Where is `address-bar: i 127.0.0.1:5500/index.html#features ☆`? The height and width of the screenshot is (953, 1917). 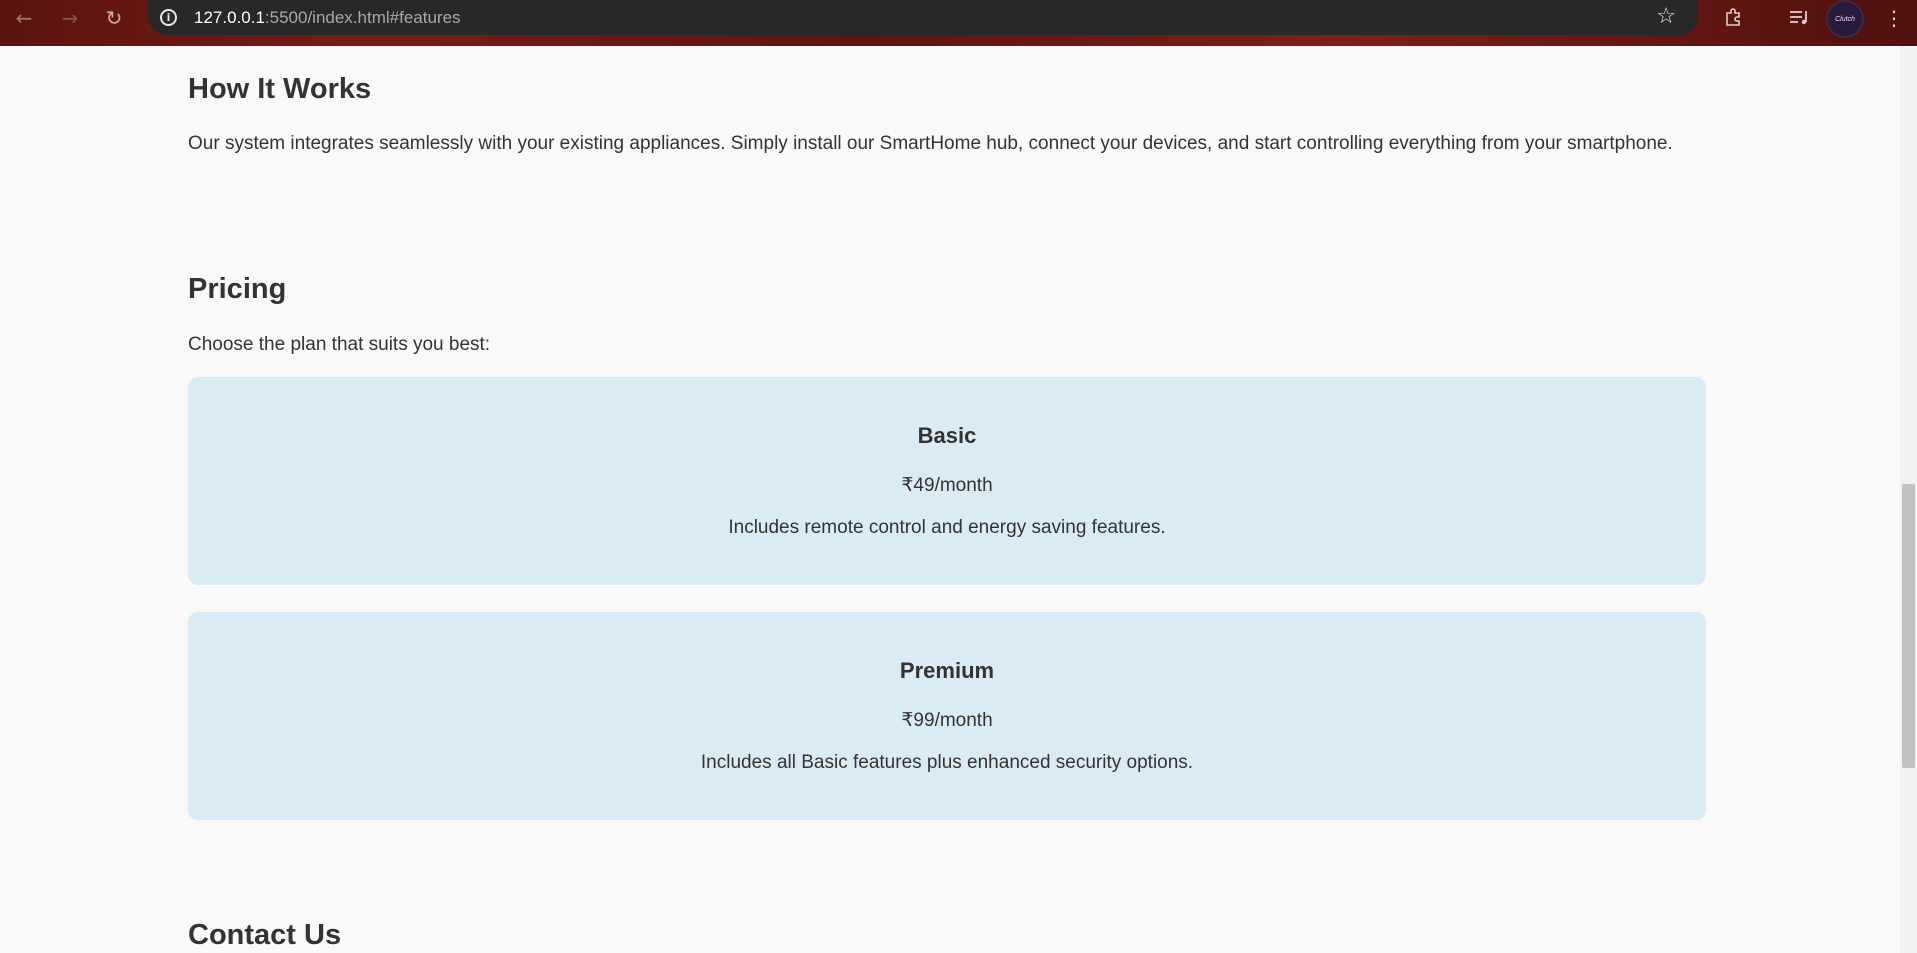 address-bar: i 127.0.0.1:5500/index.html#features ☆ is located at coordinates (923, 17).